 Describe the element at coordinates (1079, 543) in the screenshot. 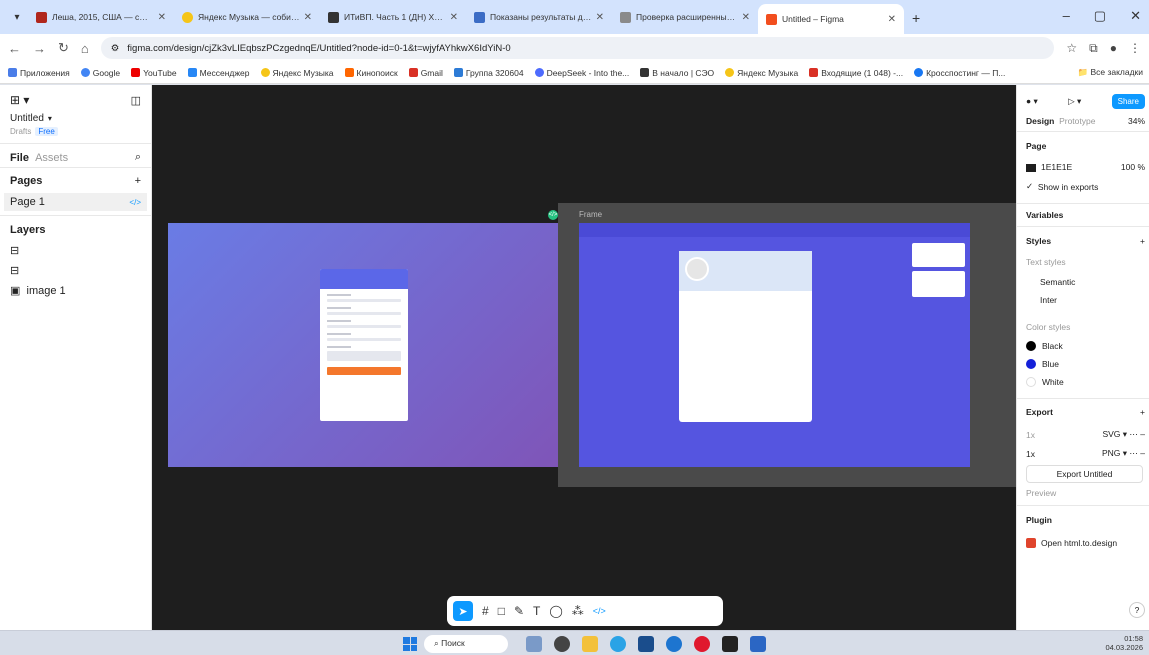

I see `plugin-name: Open html.to.design` at that location.